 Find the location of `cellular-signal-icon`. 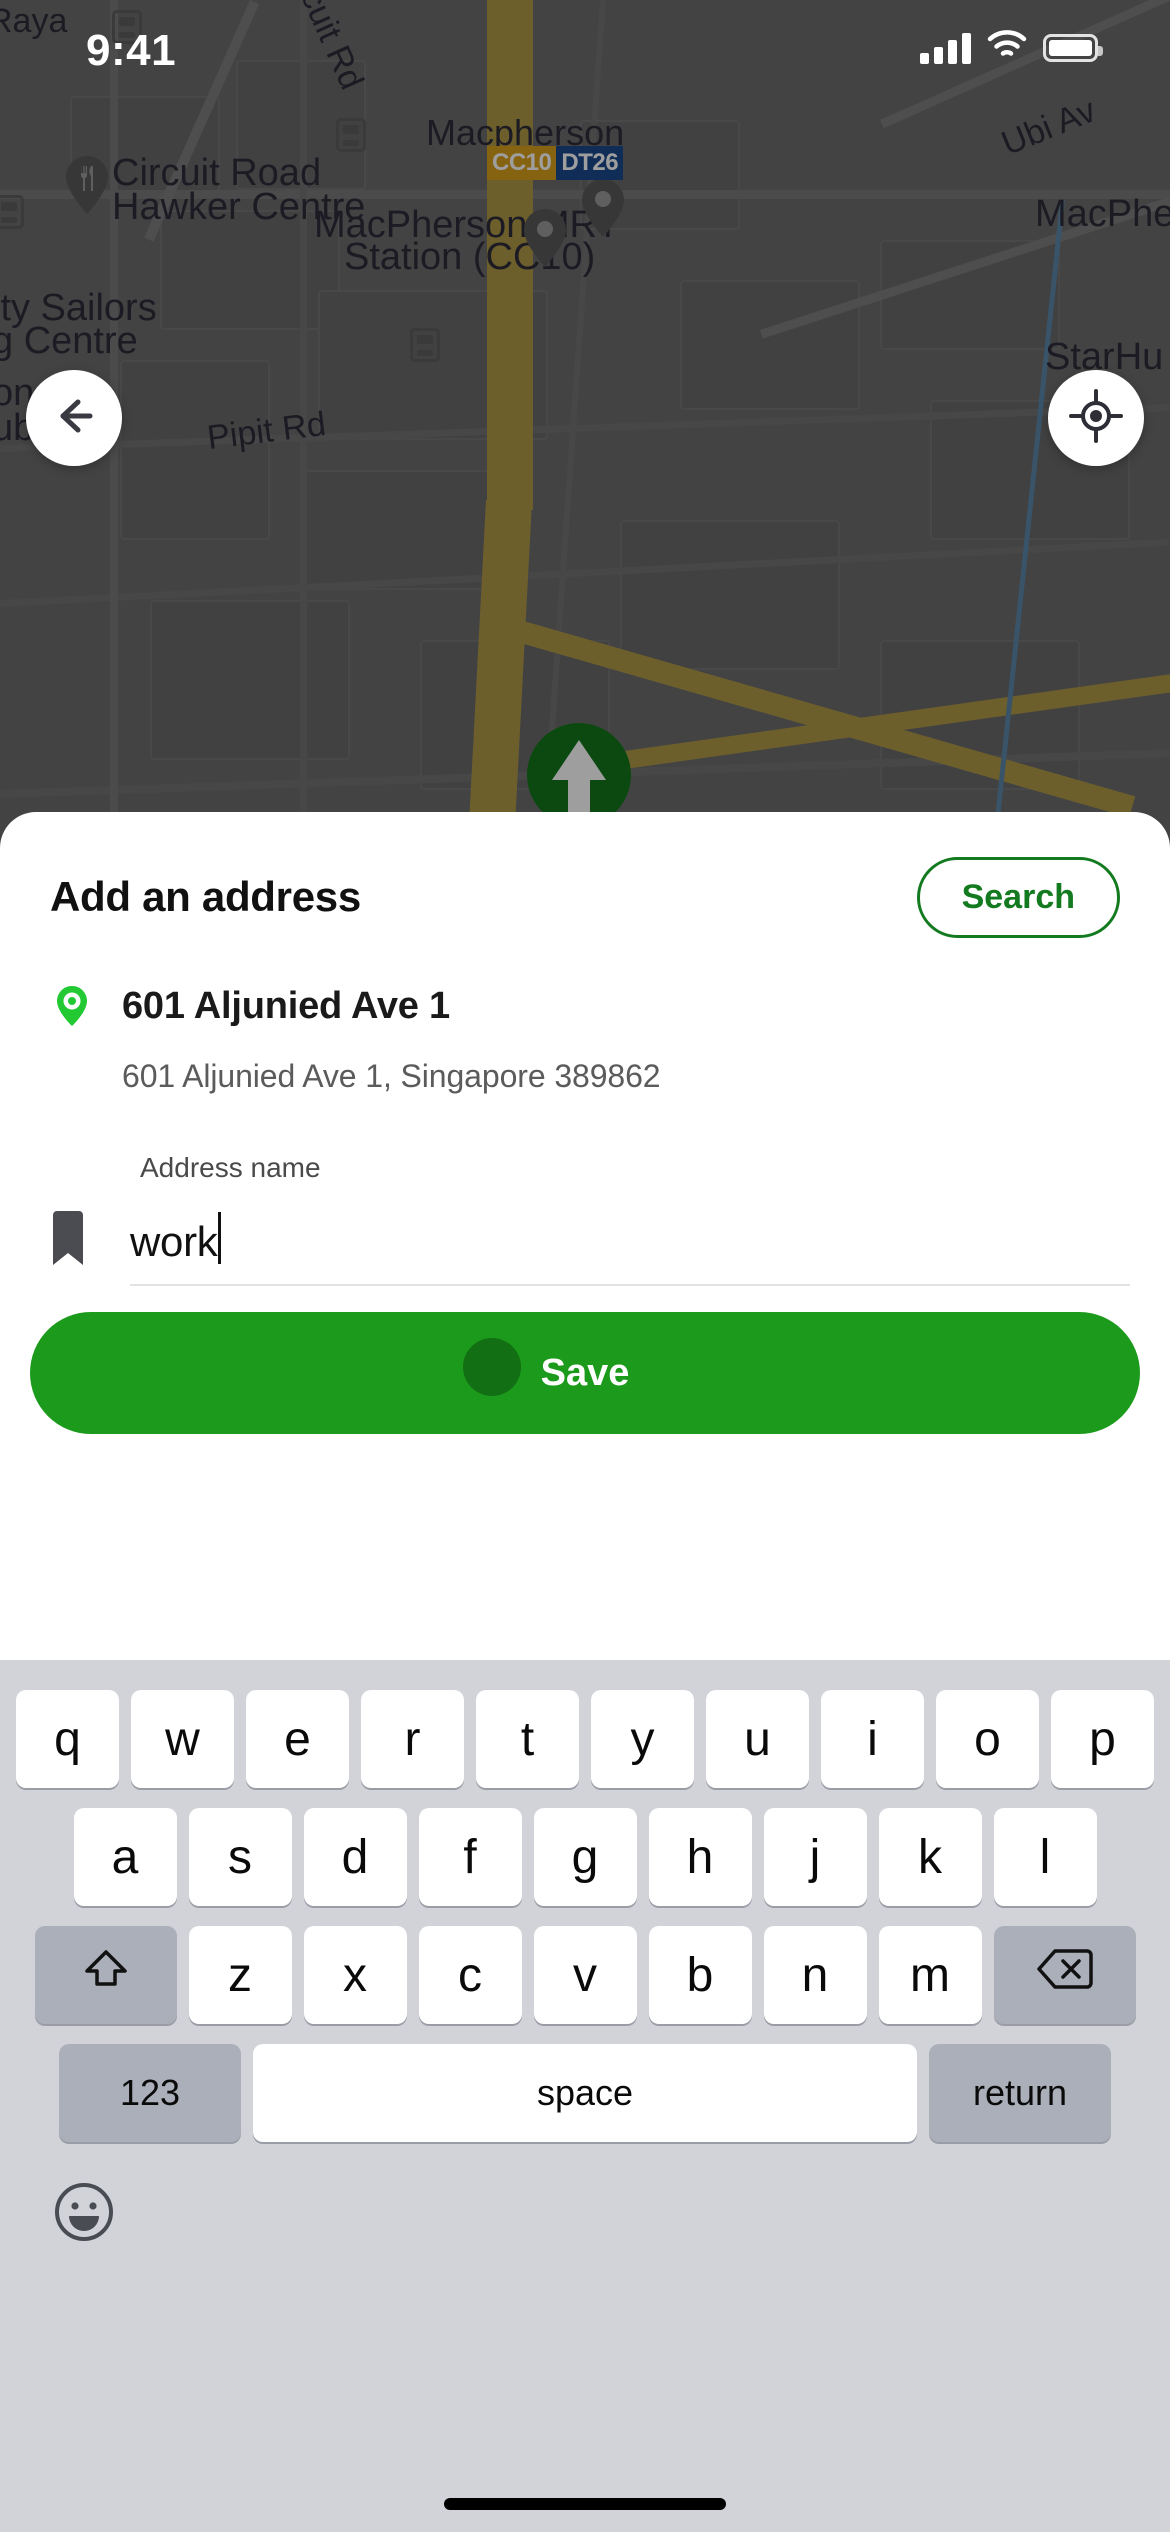

cellular-signal-icon is located at coordinates (945, 48).